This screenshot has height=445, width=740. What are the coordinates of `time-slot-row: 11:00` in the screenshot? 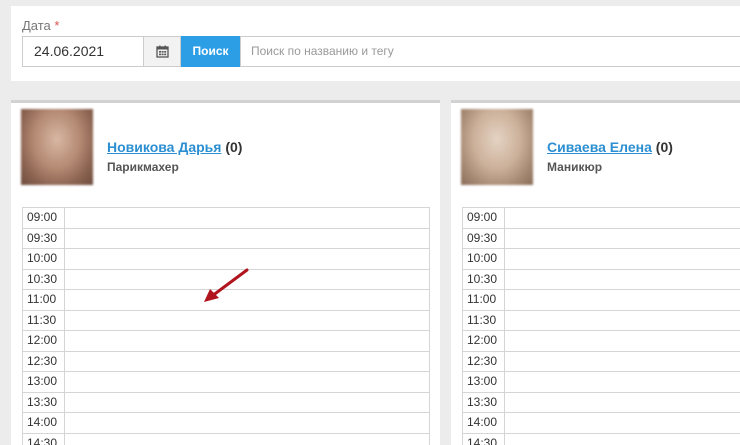 It's located at (601, 300).